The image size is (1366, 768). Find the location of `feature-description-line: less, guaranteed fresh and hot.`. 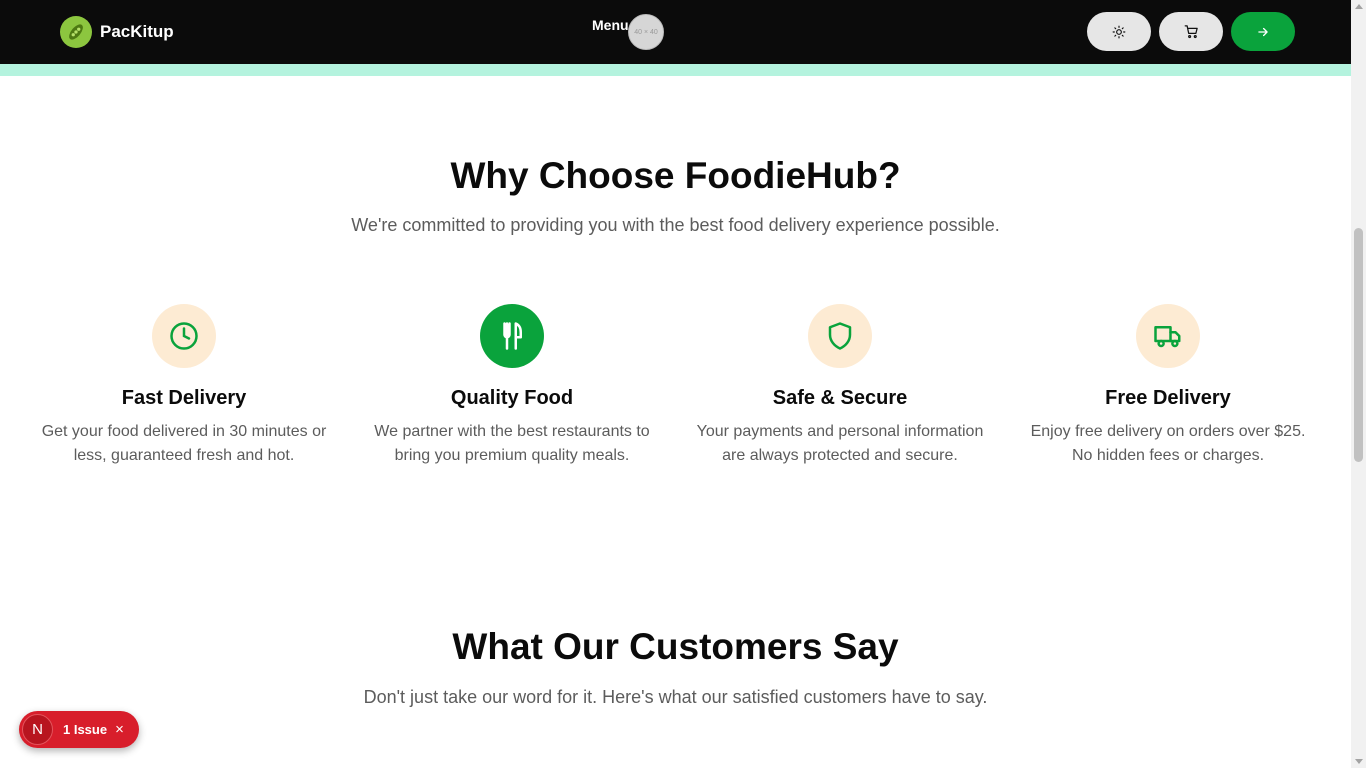

feature-description-line: less, guaranteed fresh and hot. is located at coordinates (184, 455).